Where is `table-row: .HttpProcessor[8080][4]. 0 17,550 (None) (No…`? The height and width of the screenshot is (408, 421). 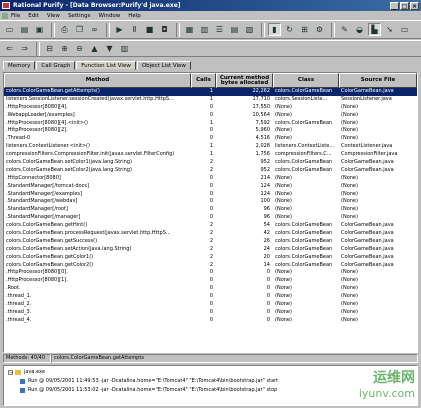 table-row: .HttpProcessor[8080][4]. 0 17,550 (None) (No… is located at coordinates (210, 108).